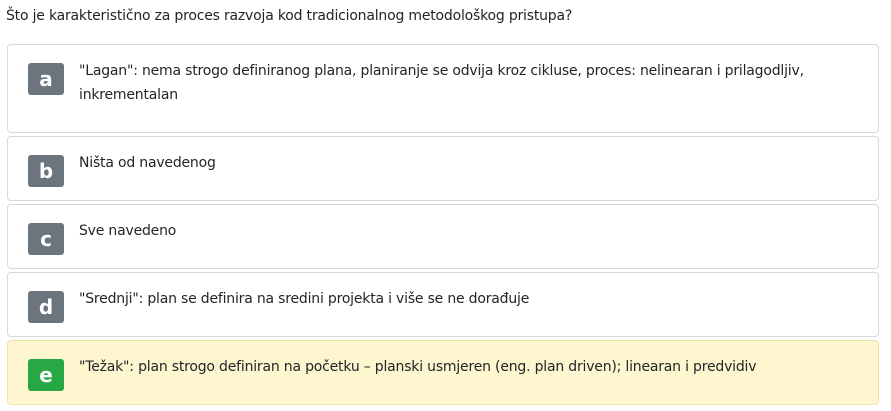 The height and width of the screenshot is (411, 891). Describe the element at coordinates (147, 163) in the screenshot. I see `option-text: Ništa od navedenog` at that location.